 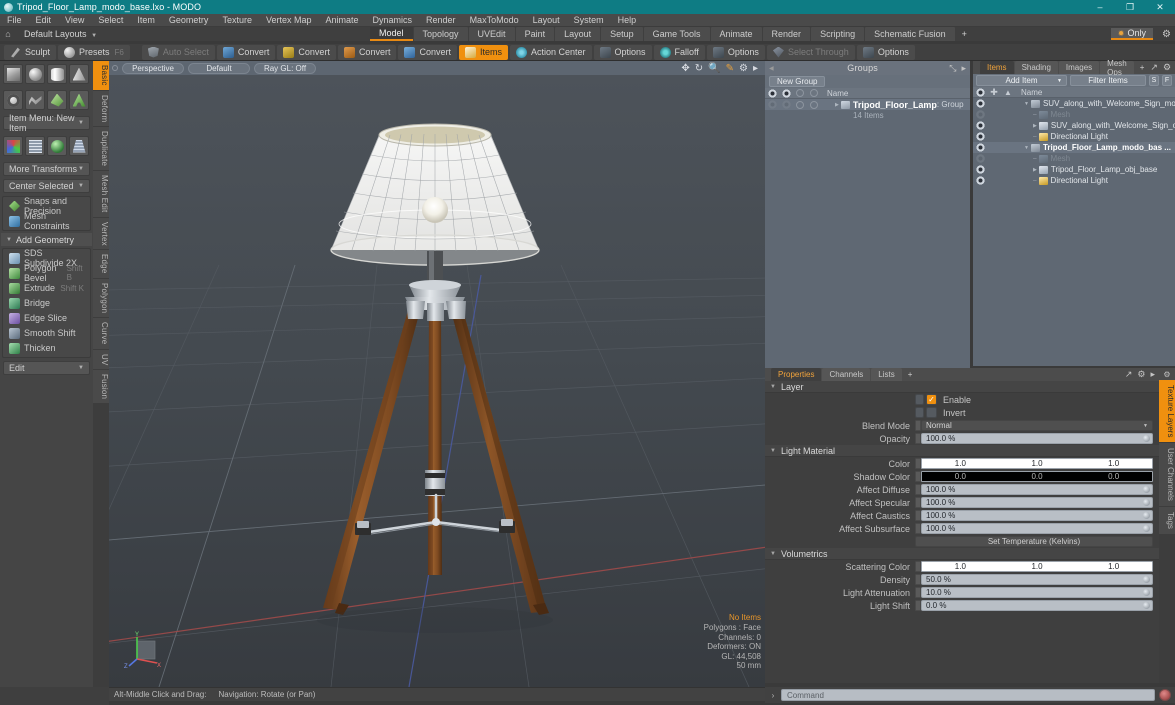 What do you see at coordinates (46, 368) in the screenshot?
I see `edit-dropdown: Edit ▼` at bounding box center [46, 368].